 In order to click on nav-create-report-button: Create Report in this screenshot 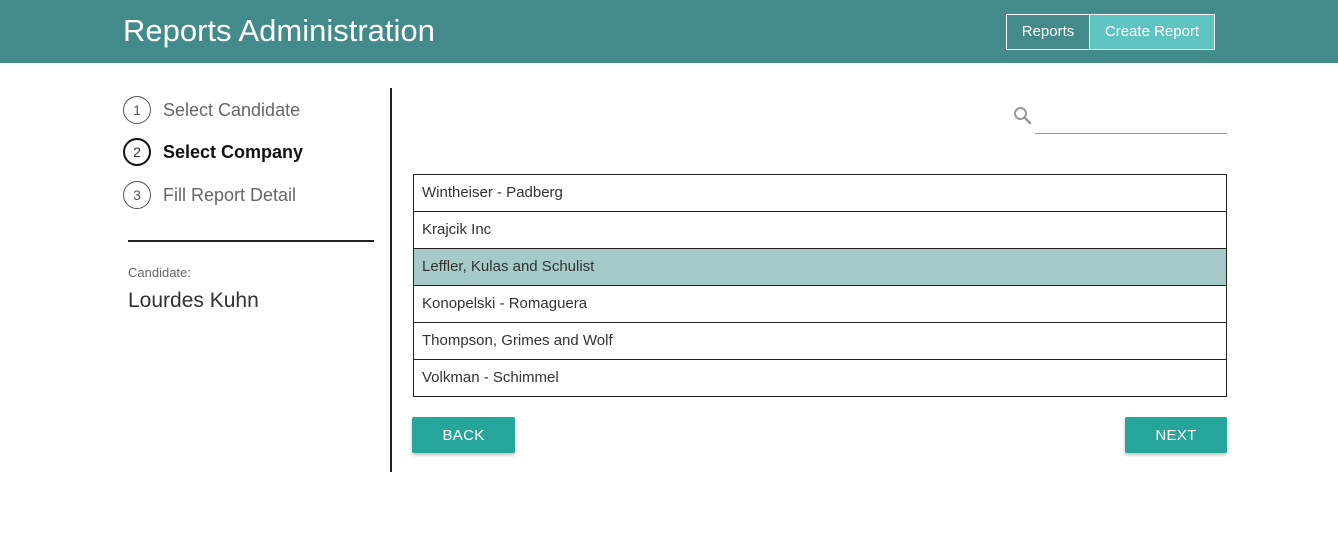, I will do `click(1152, 32)`.